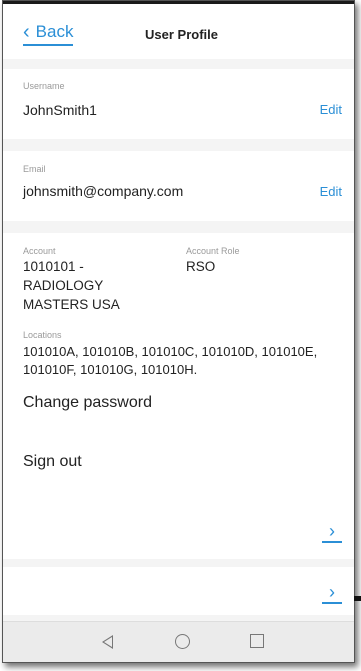  I want to click on sign-out-link: Sign out, so click(52, 462).